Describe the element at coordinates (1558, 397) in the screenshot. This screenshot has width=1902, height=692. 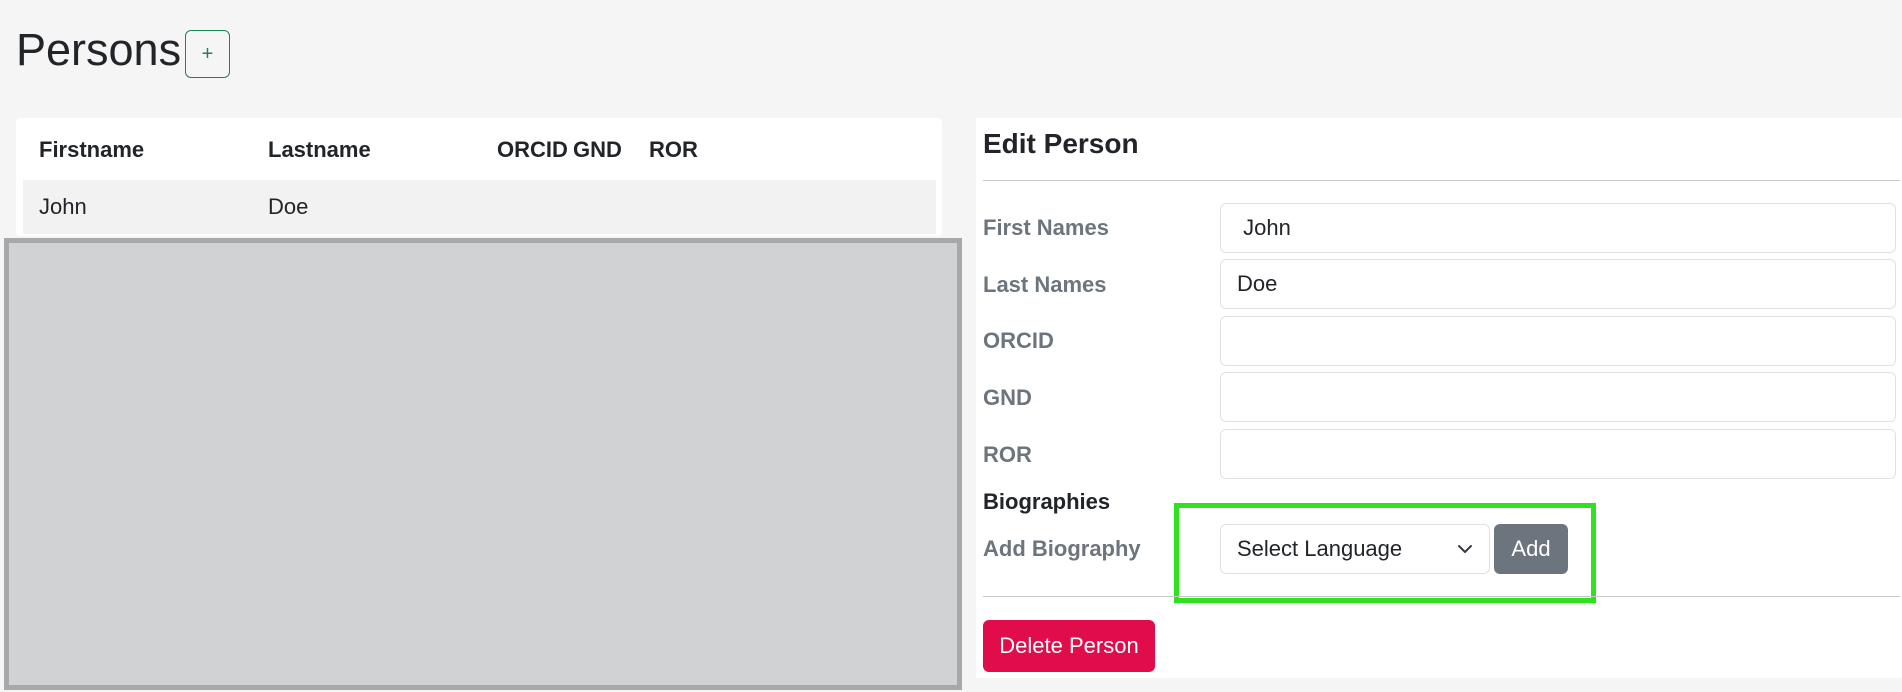
I see `gnd-input` at that location.